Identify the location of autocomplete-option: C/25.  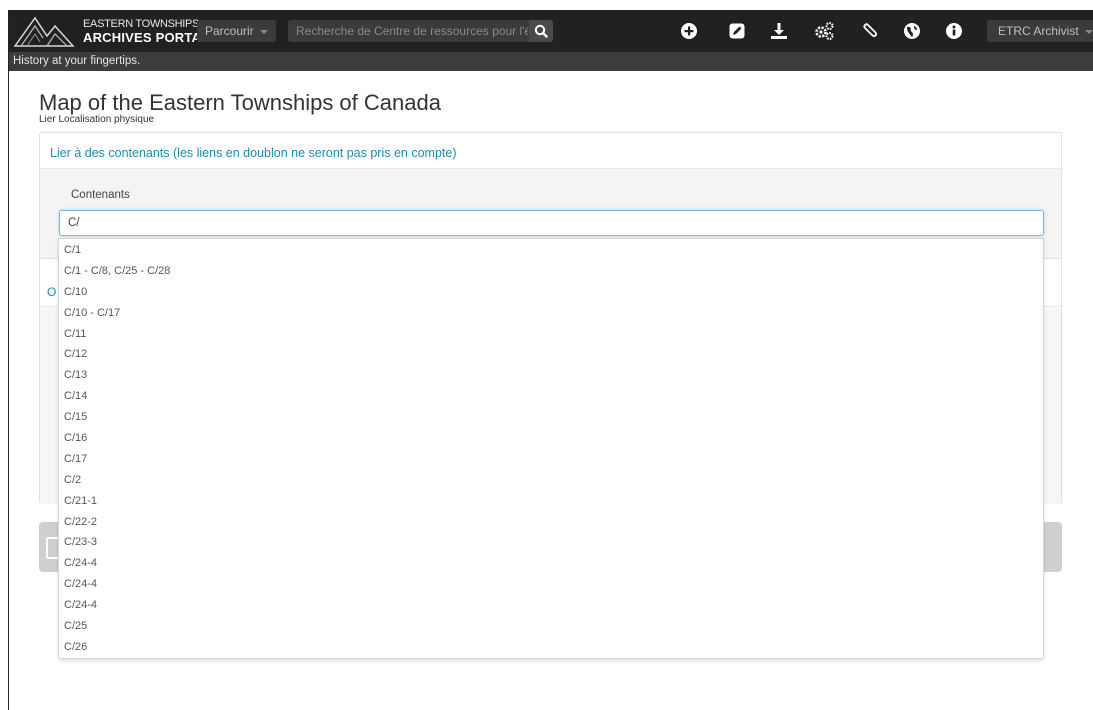
(551, 626).